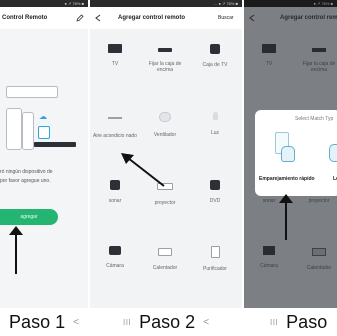 This screenshot has width=337, height=336. What do you see at coordinates (287, 179) in the screenshot?
I see `option-label-quick: Emparejamiento rápido` at bounding box center [287, 179].